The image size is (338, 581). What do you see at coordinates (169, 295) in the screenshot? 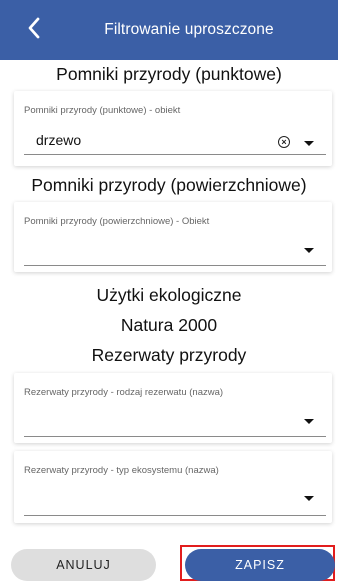
I see `section-heading-uzytki: Użytki ekologiczne` at bounding box center [169, 295].